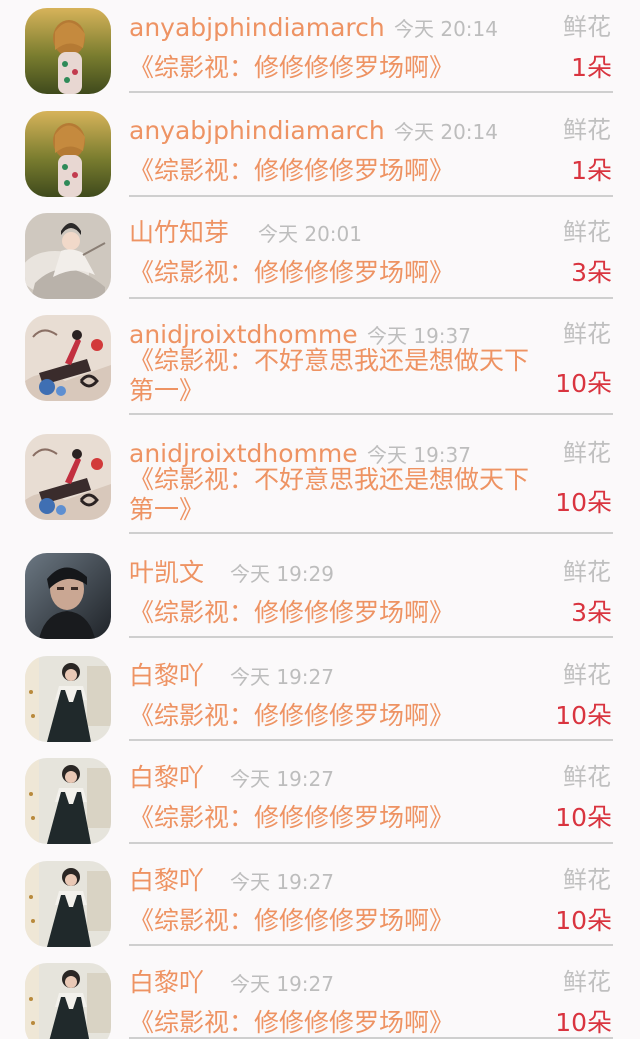 This screenshot has width=640, height=1039. I want to click on young-man-avatar, so click(68, 596).